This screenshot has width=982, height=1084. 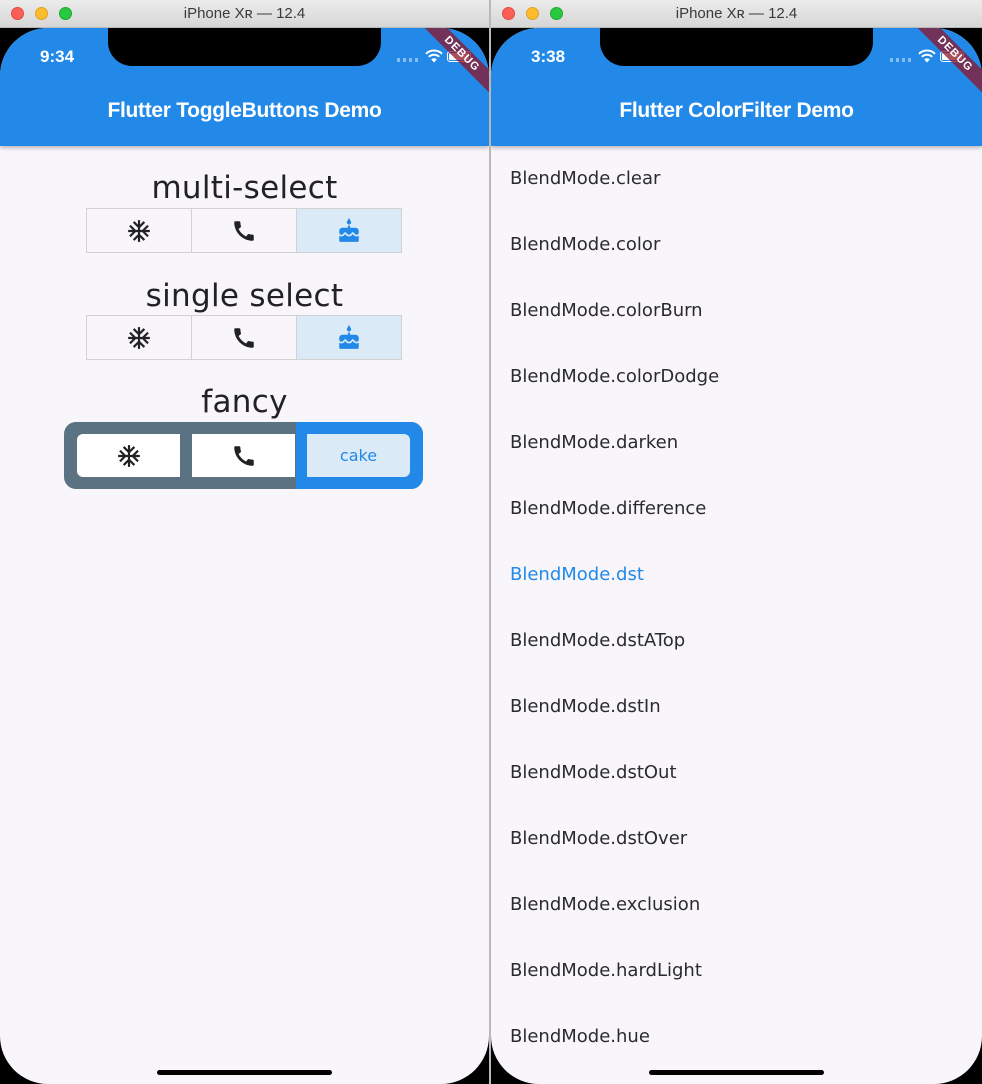 I want to click on fancy-call-button, so click(x=243, y=455).